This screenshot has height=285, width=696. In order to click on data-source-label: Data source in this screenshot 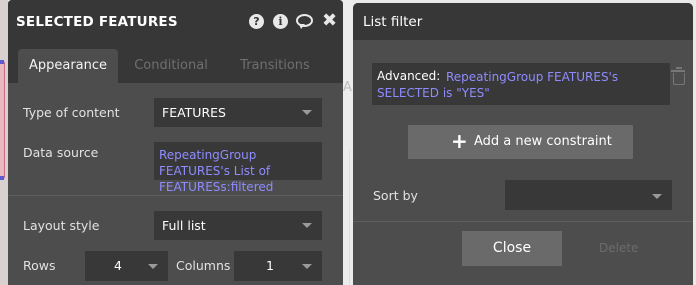, I will do `click(61, 152)`.